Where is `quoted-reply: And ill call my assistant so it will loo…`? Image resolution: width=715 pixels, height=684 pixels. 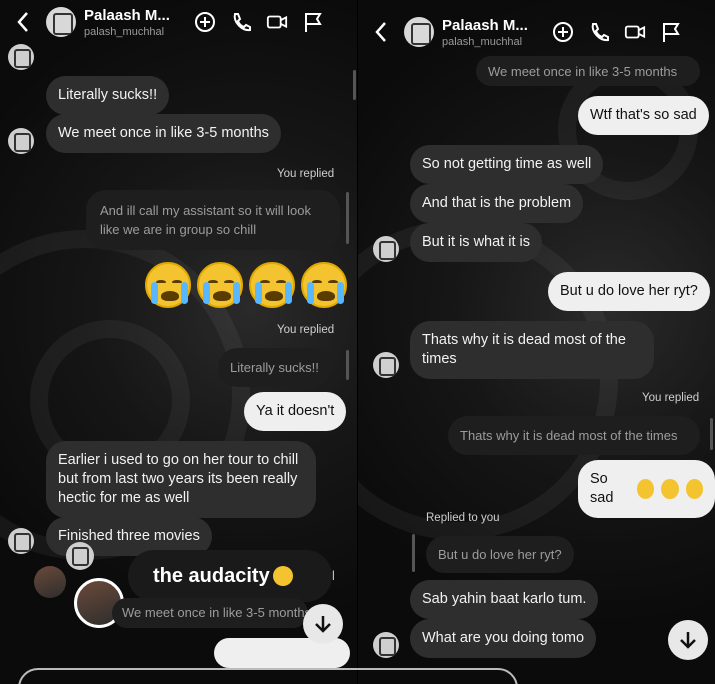
quoted-reply: And ill call my assistant so it will loo… is located at coordinates (213, 220).